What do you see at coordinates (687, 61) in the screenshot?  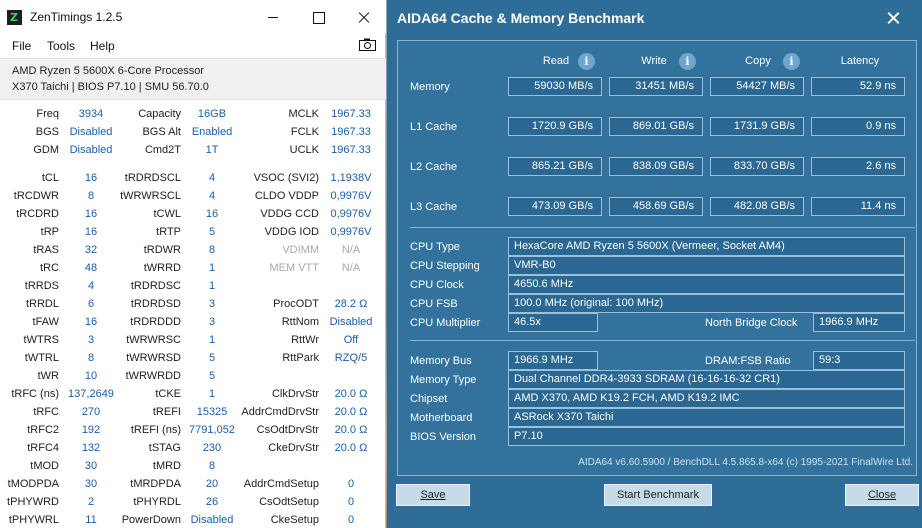 I see `write-info-icon: i` at bounding box center [687, 61].